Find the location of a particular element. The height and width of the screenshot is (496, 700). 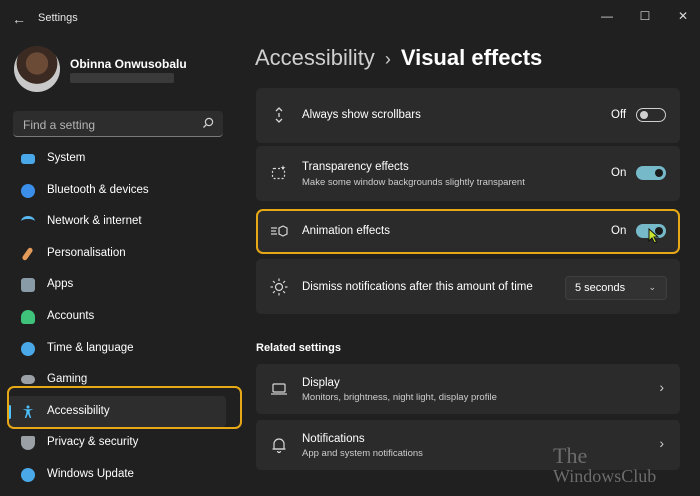

setting-title: Always show scrollbars is located at coordinates (361, 115).